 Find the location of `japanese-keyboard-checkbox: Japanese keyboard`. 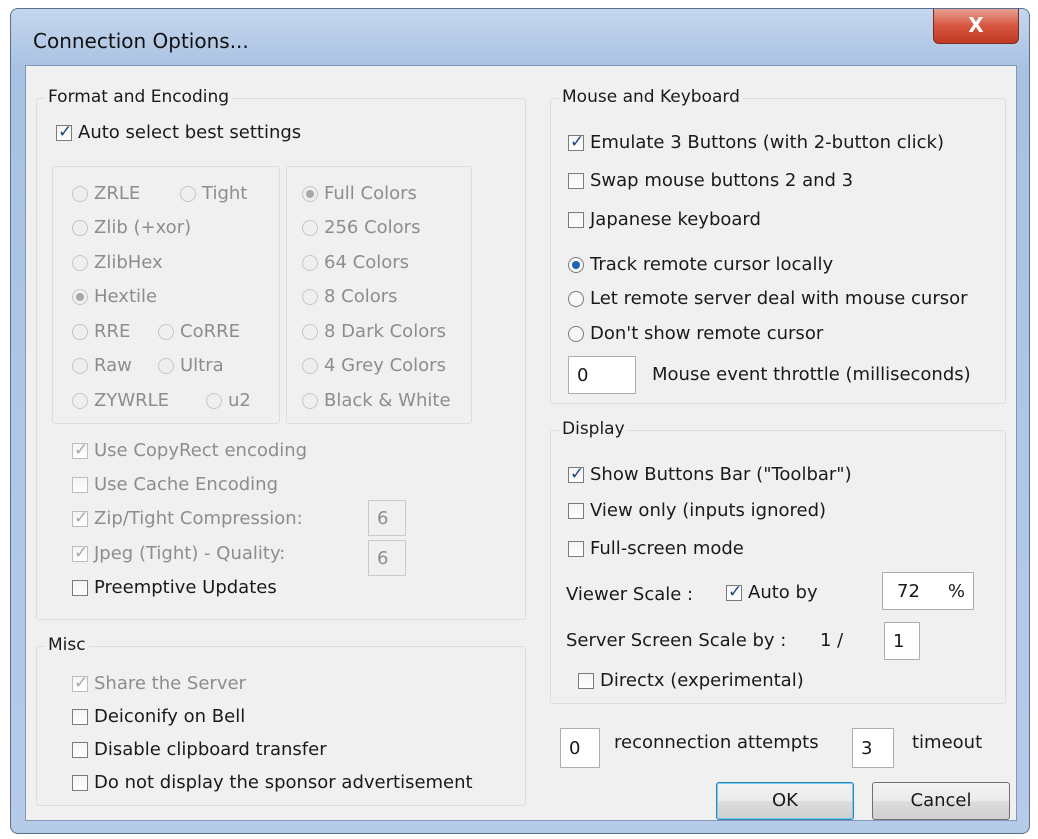

japanese-keyboard-checkbox: Japanese keyboard is located at coordinates (664, 219).